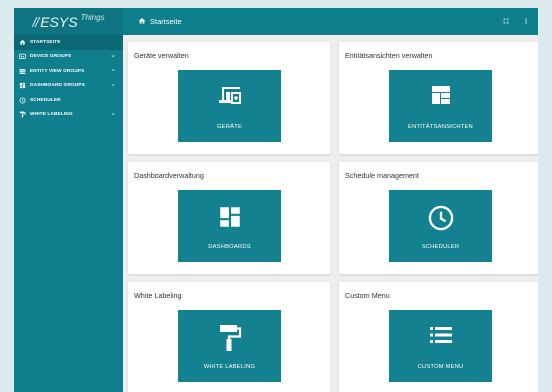 This screenshot has width=552, height=392. Describe the element at coordinates (440, 367) in the screenshot. I see `tile-label: CUSTOM MENU` at that location.